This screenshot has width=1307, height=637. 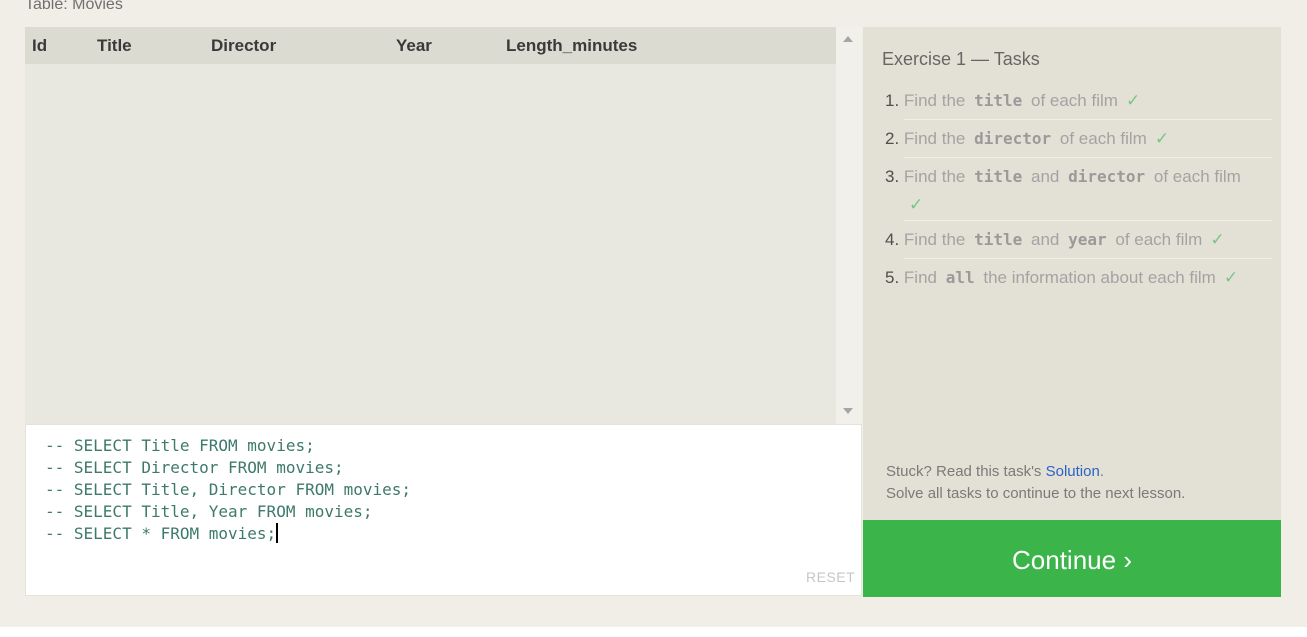 I want to click on results-scrollbar, so click(x=849, y=225).